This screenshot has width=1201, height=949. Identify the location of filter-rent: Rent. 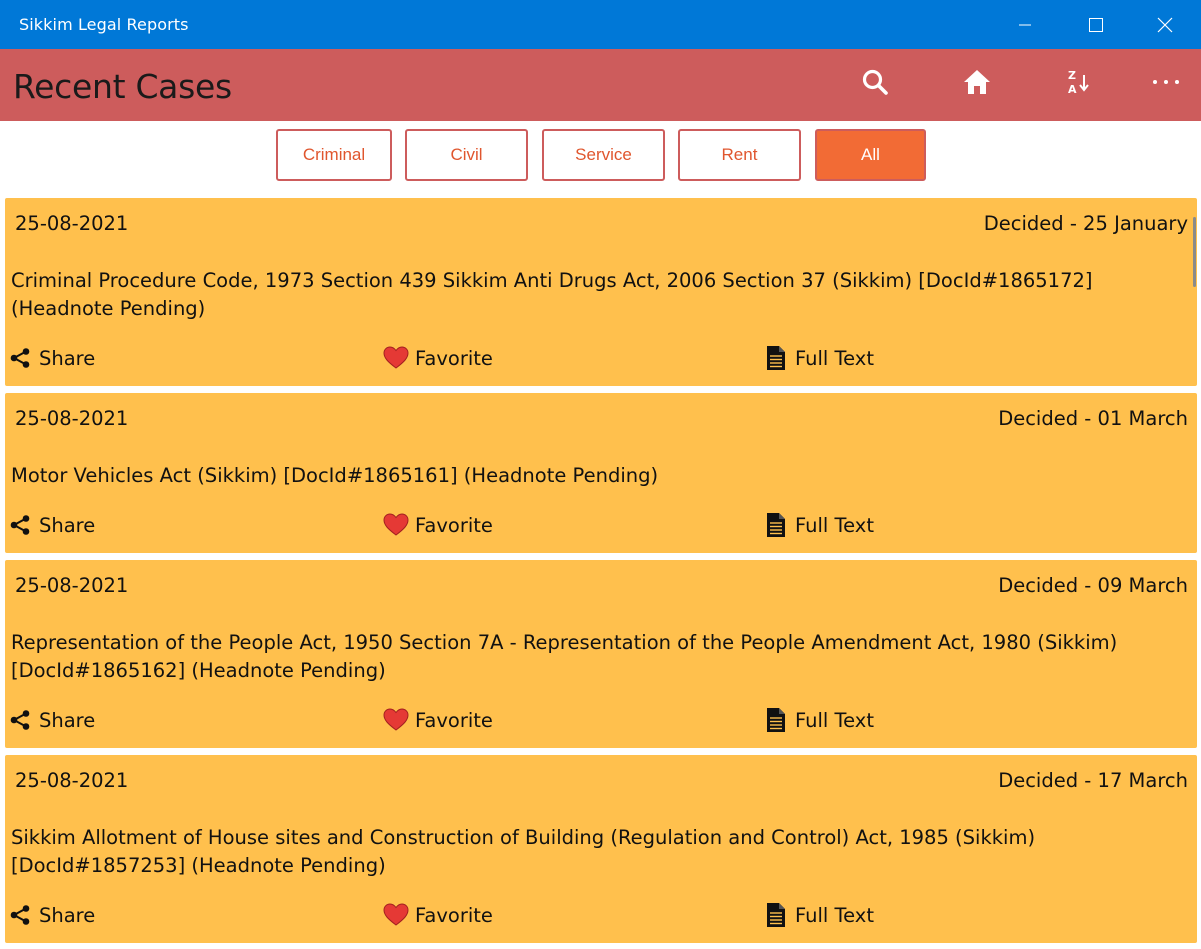
(739, 155).